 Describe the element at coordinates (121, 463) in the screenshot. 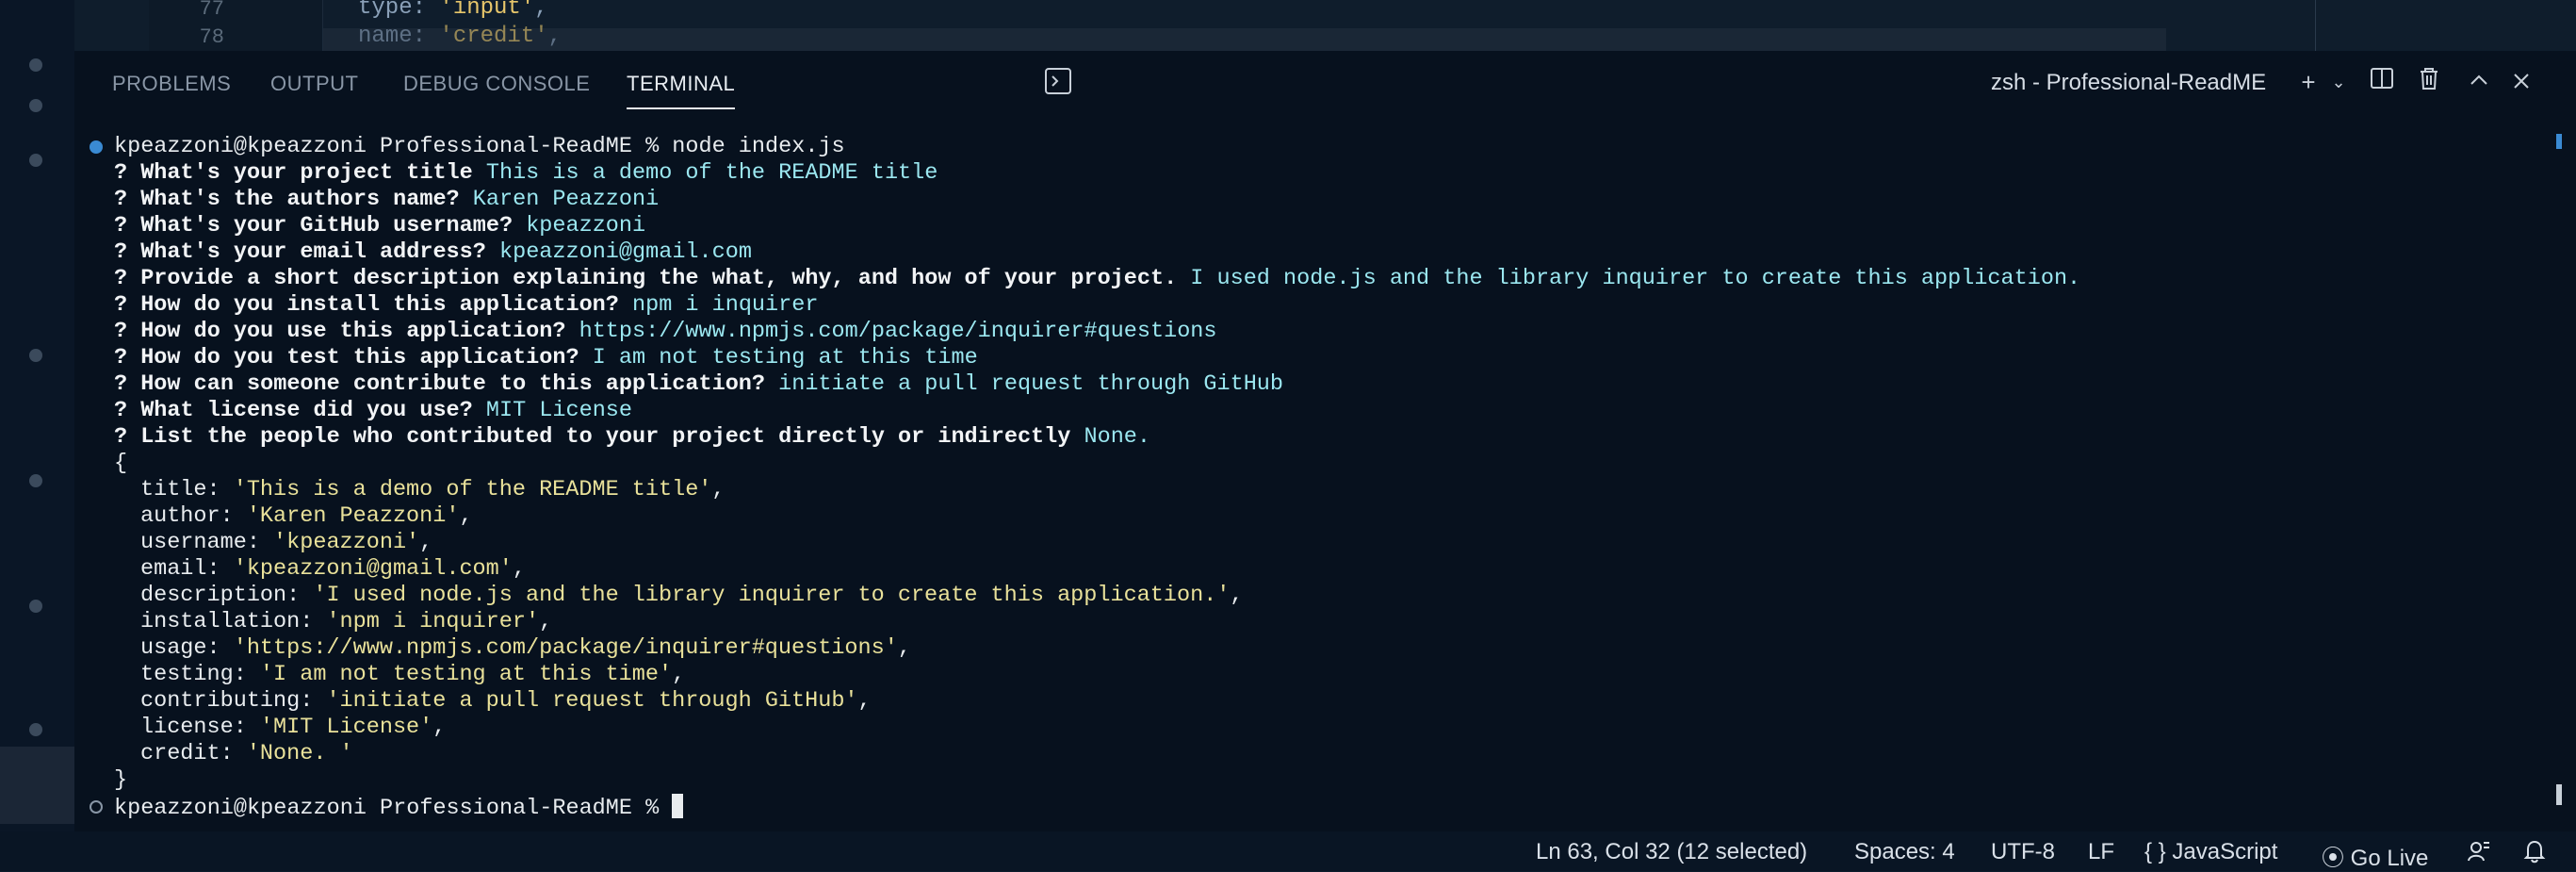

I see `object-open-brace: {` at that location.